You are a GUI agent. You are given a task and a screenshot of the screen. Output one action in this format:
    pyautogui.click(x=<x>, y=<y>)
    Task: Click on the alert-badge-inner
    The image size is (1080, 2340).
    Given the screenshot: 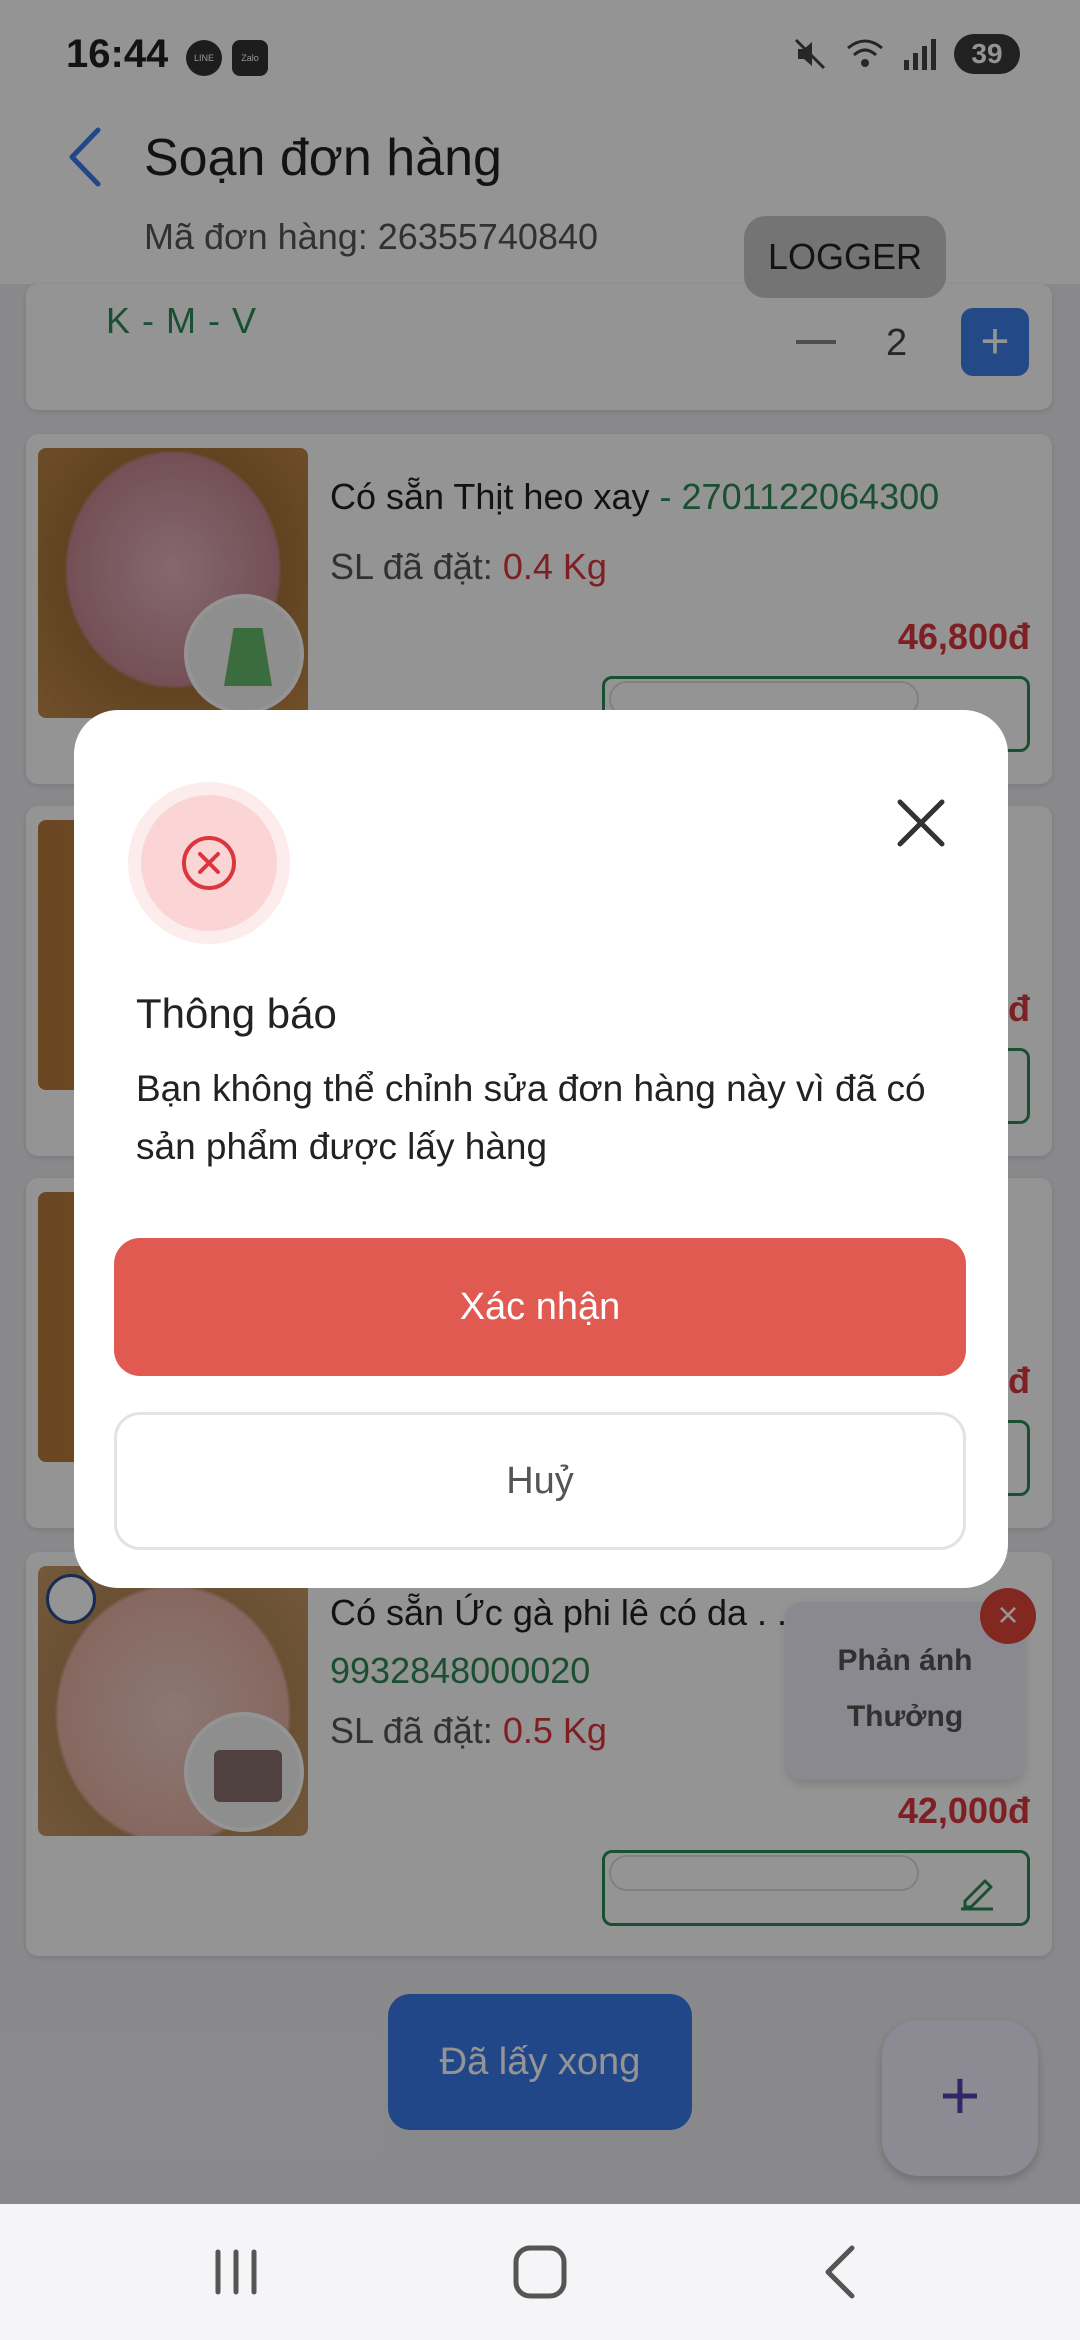 What is the action you would take?
    pyautogui.click(x=209, y=863)
    